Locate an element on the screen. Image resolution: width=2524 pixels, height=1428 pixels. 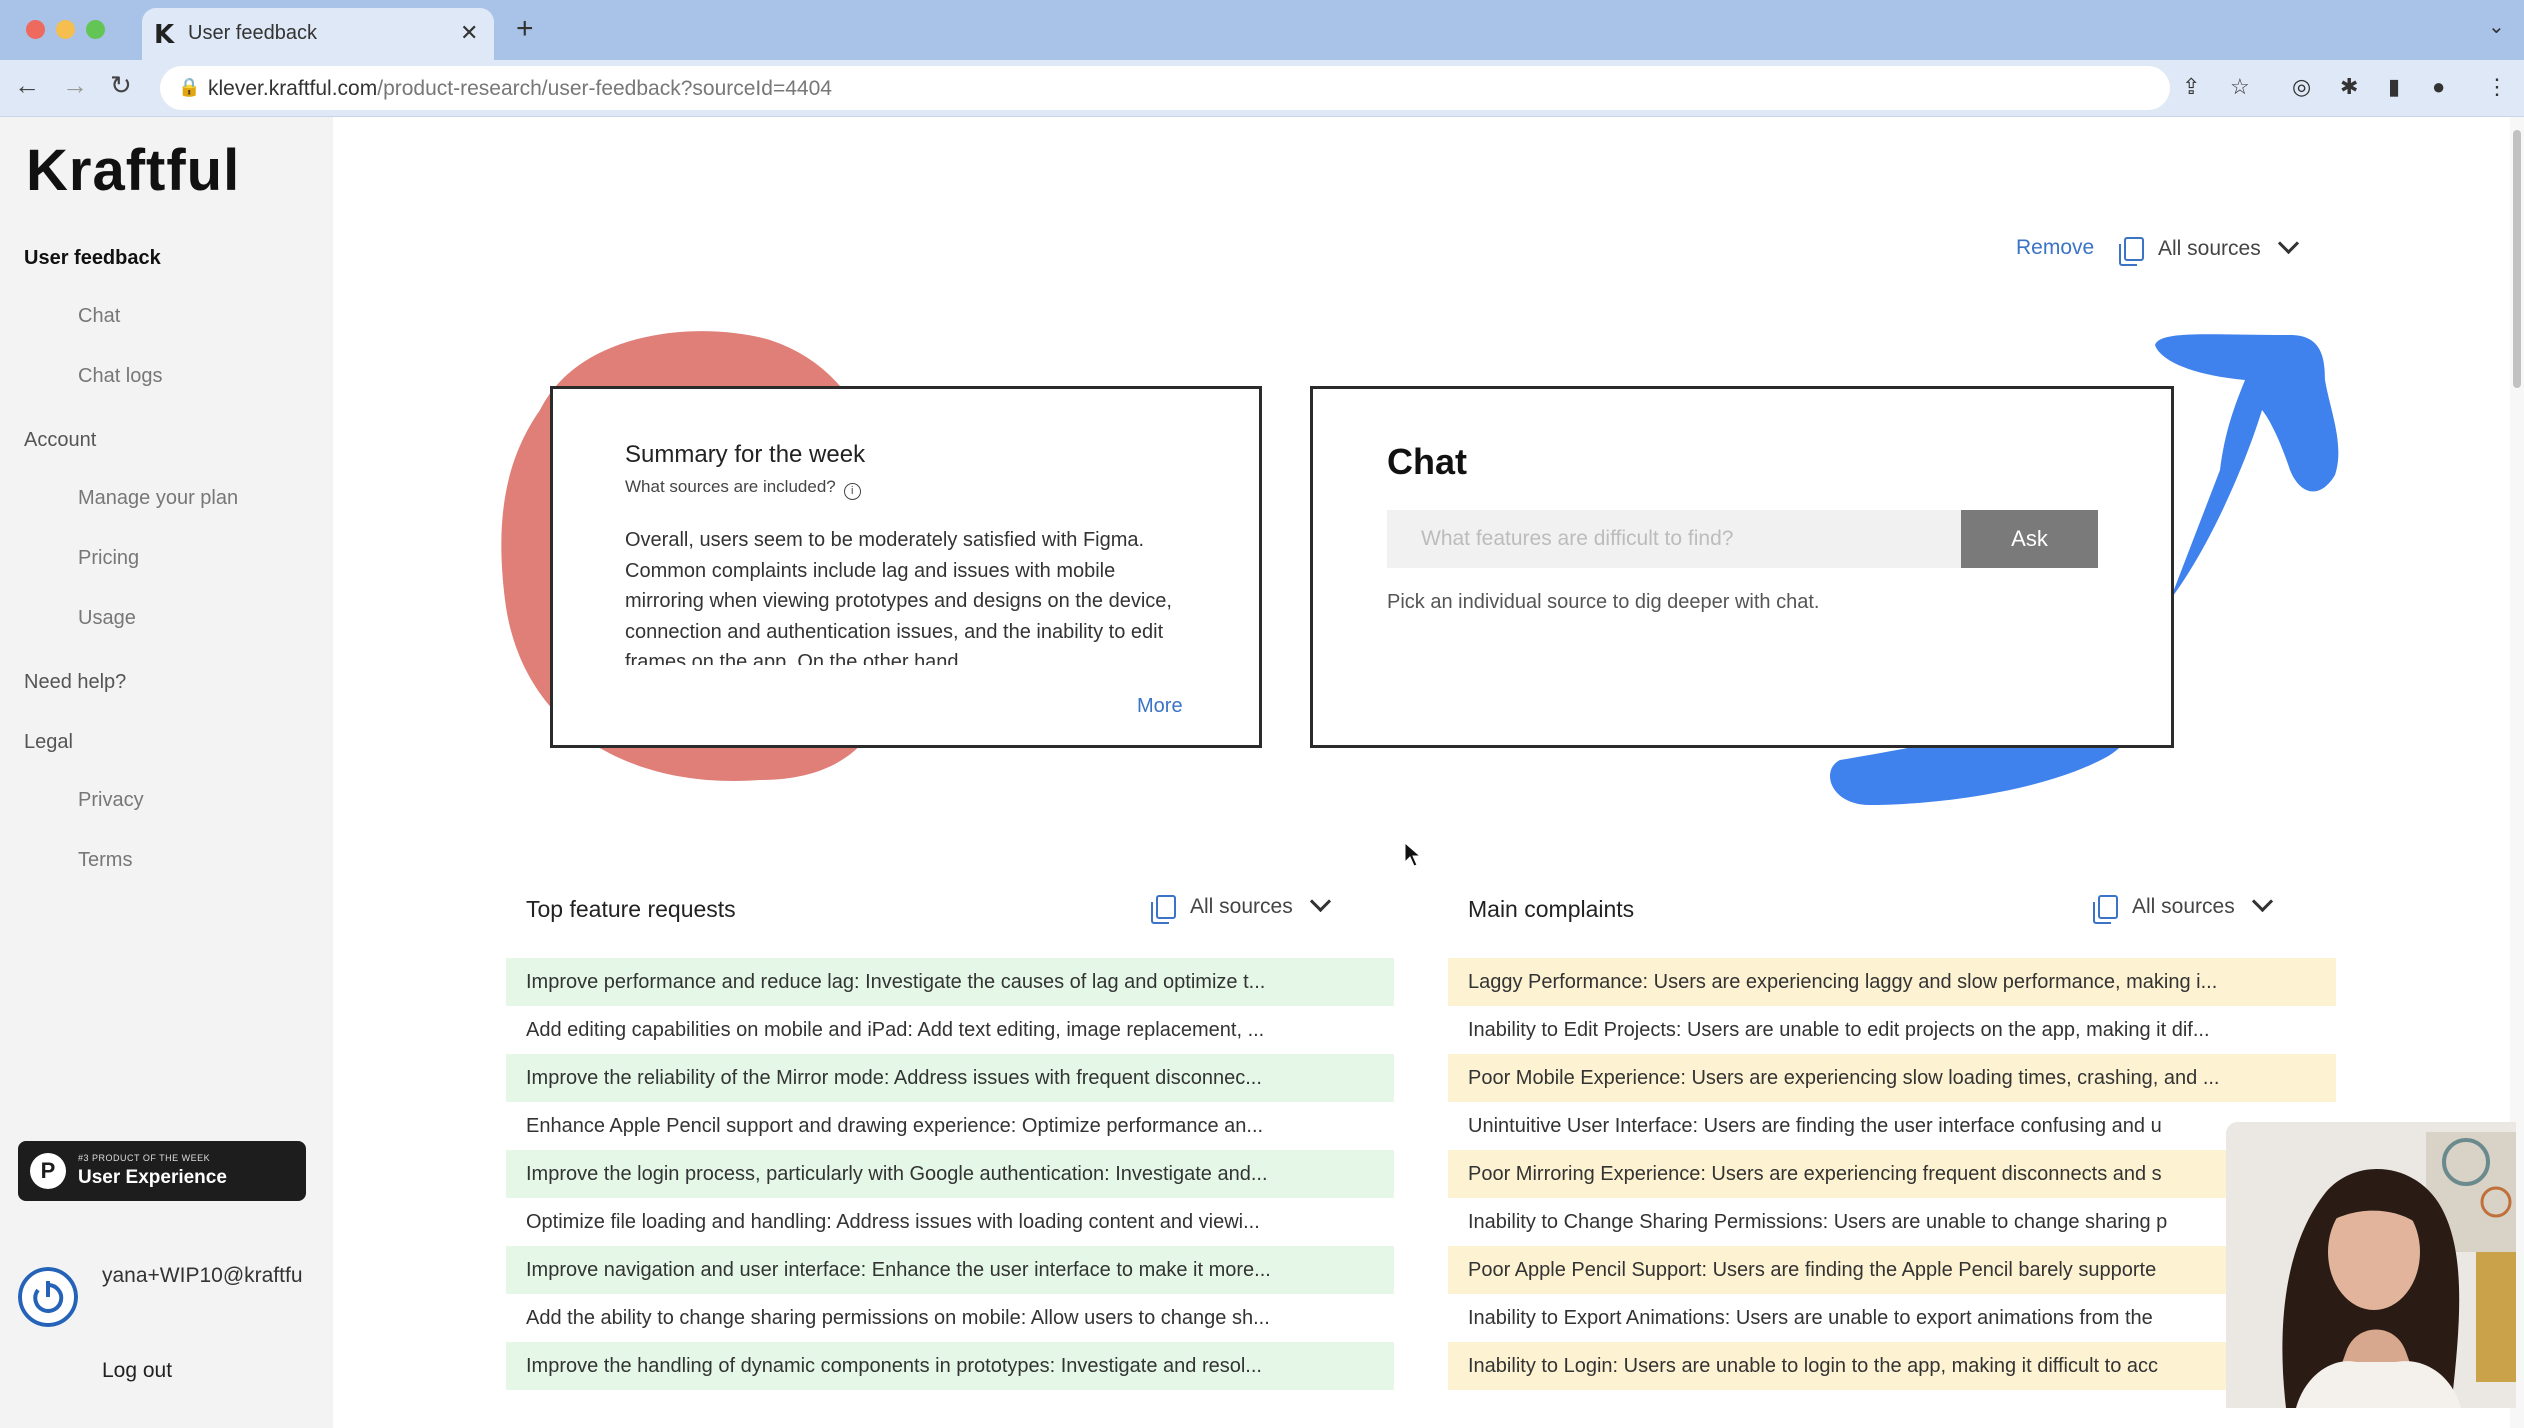
chat-input is located at coordinates (1674, 539).